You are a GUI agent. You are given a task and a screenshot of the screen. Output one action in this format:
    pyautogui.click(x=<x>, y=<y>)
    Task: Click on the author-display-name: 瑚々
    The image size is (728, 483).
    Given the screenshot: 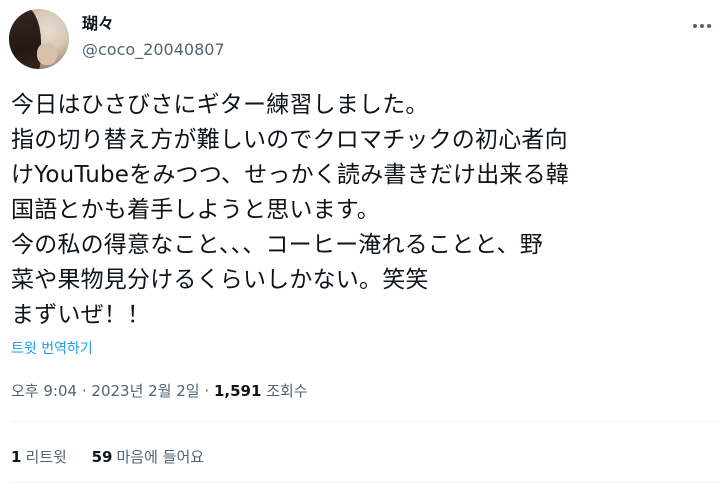 What is the action you would take?
    pyautogui.click(x=98, y=24)
    